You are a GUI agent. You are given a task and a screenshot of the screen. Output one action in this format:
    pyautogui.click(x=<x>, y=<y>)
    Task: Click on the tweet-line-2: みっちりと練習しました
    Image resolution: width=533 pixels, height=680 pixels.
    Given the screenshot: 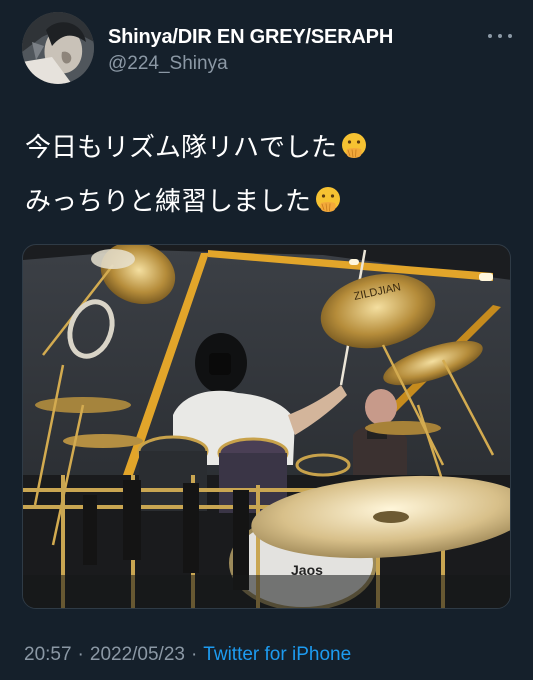 What is the action you would take?
    pyautogui.click(x=265, y=201)
    